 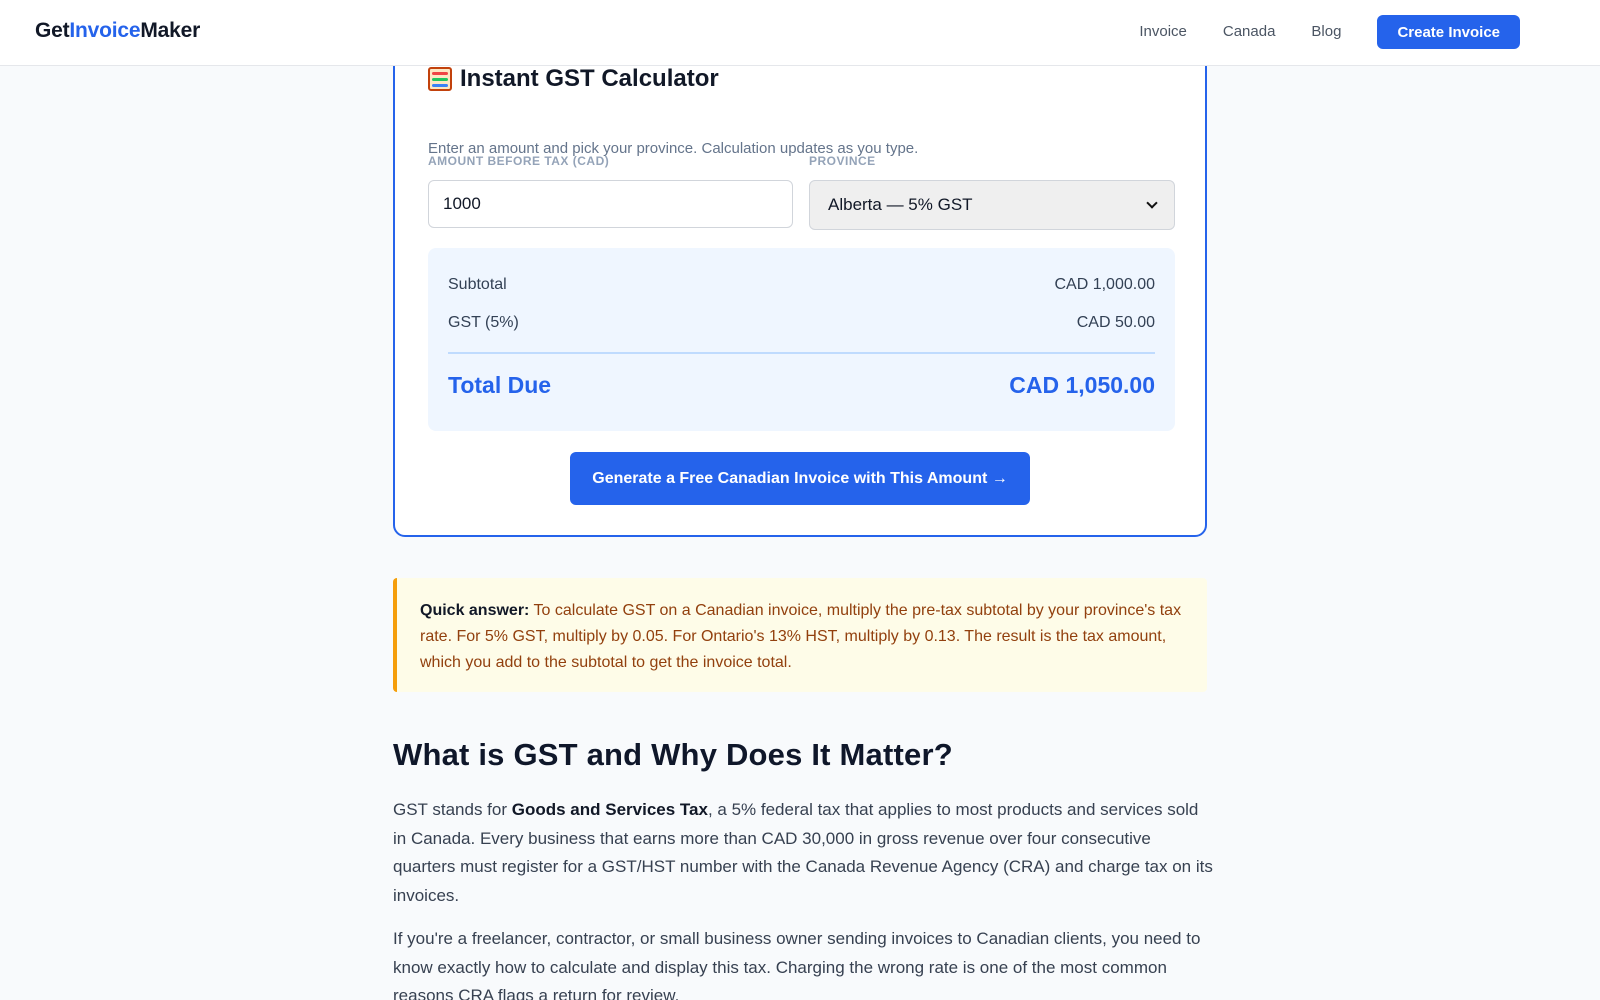 I want to click on calculator-title: Instant GST Calculator, so click(x=573, y=79).